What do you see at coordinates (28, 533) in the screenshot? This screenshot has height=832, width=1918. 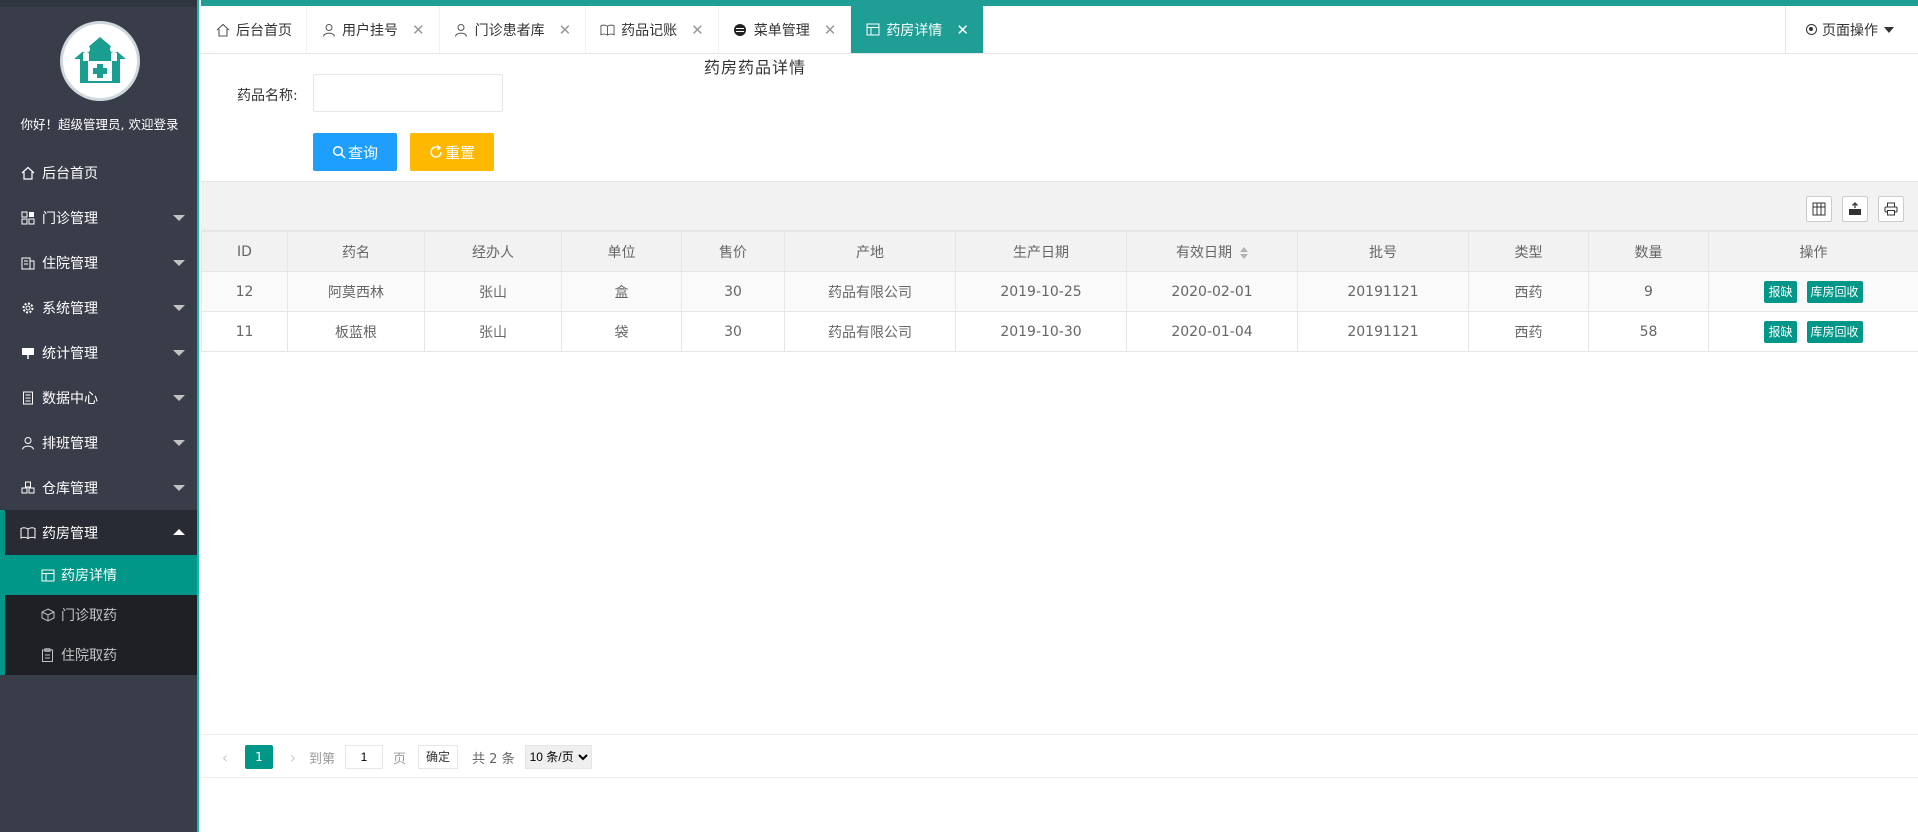 I see `book-icon` at bounding box center [28, 533].